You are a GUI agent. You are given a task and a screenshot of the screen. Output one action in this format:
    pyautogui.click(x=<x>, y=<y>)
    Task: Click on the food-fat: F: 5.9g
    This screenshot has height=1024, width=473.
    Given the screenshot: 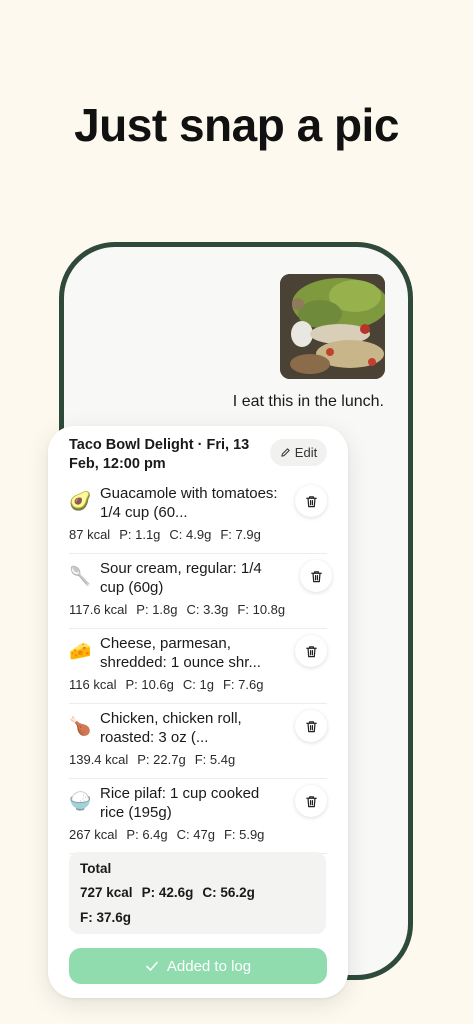 What is the action you would take?
    pyautogui.click(x=244, y=834)
    